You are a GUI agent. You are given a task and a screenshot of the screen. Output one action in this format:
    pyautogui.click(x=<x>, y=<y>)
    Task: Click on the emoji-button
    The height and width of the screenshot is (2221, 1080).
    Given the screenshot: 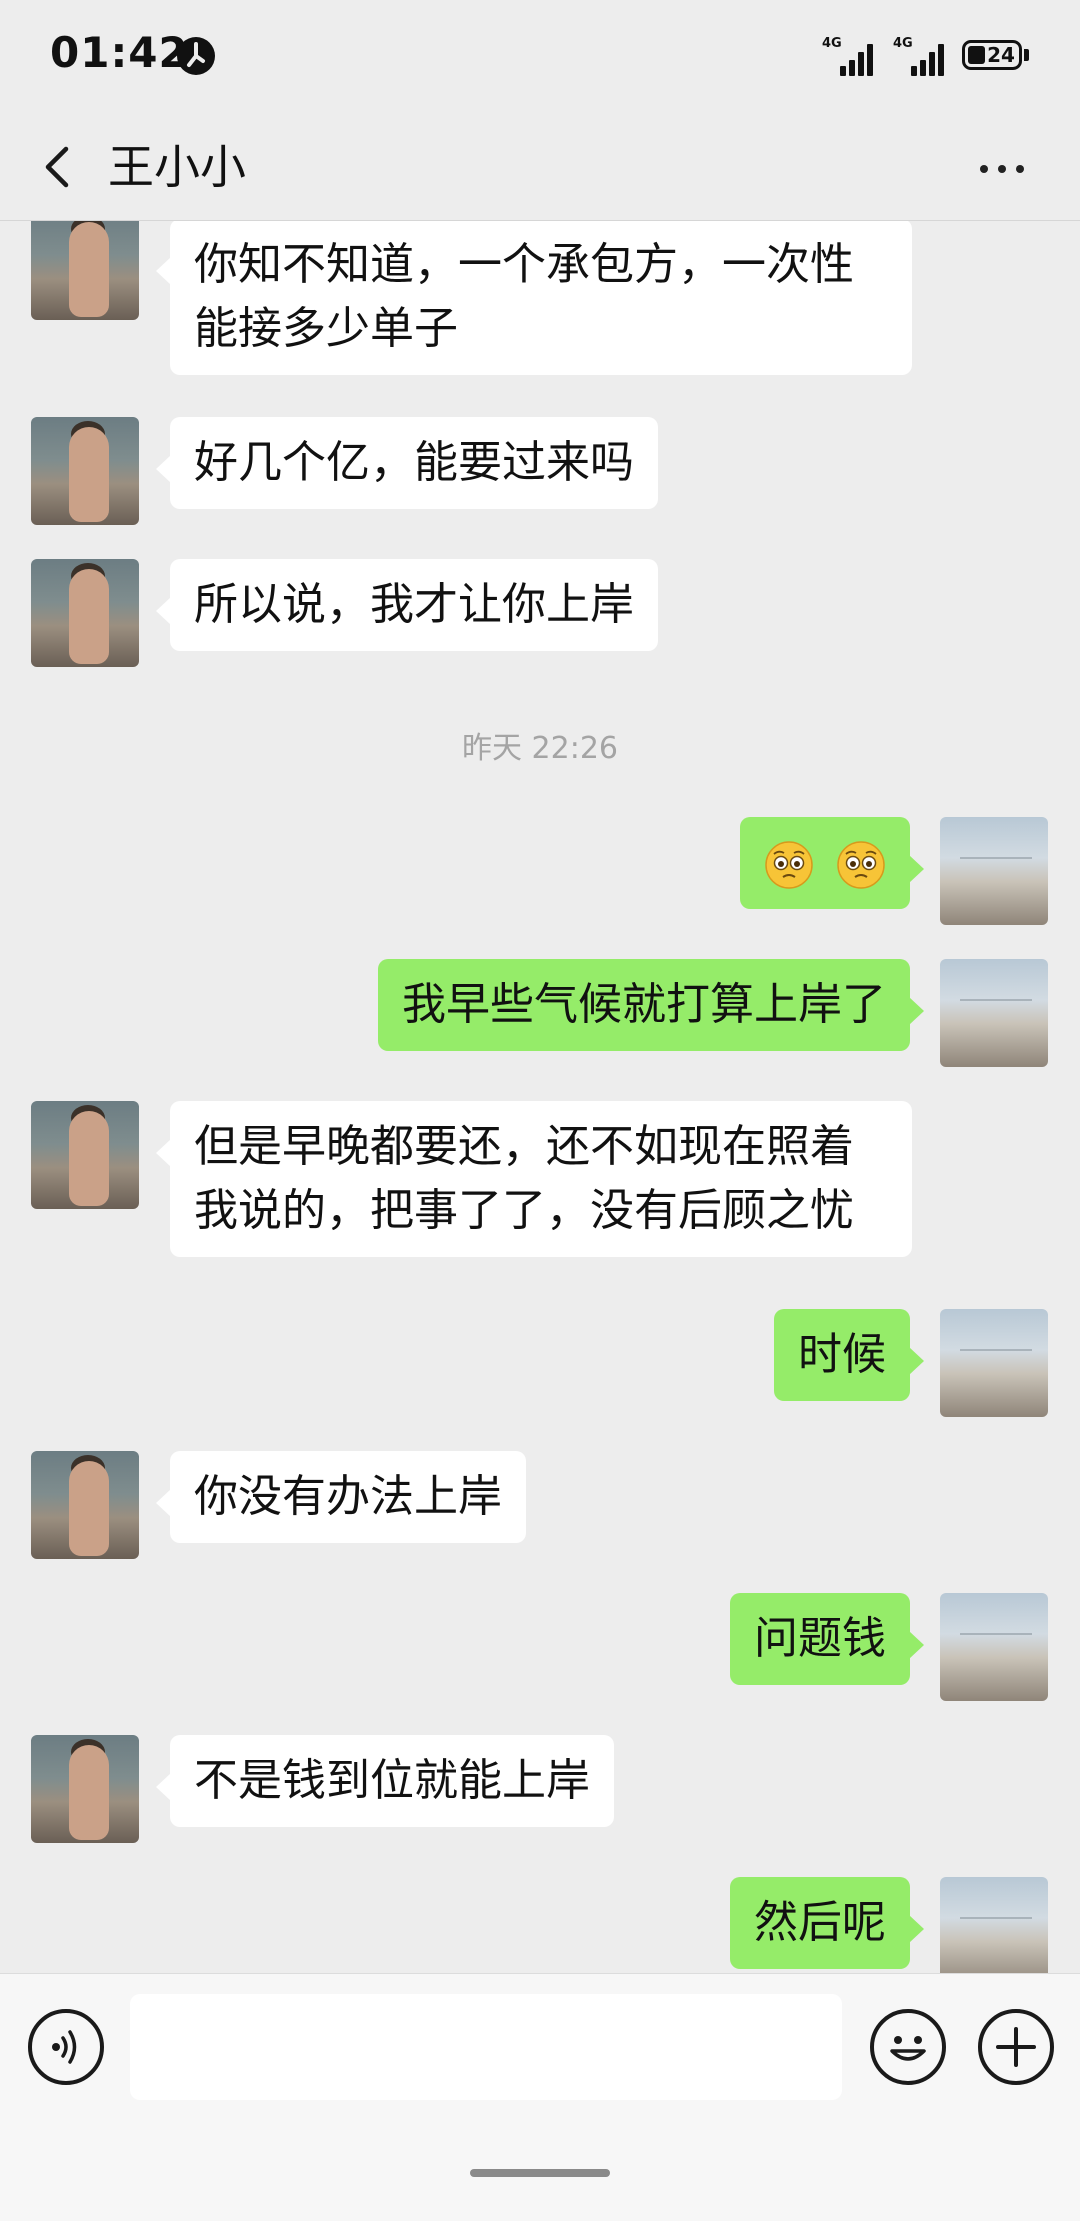 What is the action you would take?
    pyautogui.click(x=908, y=2047)
    